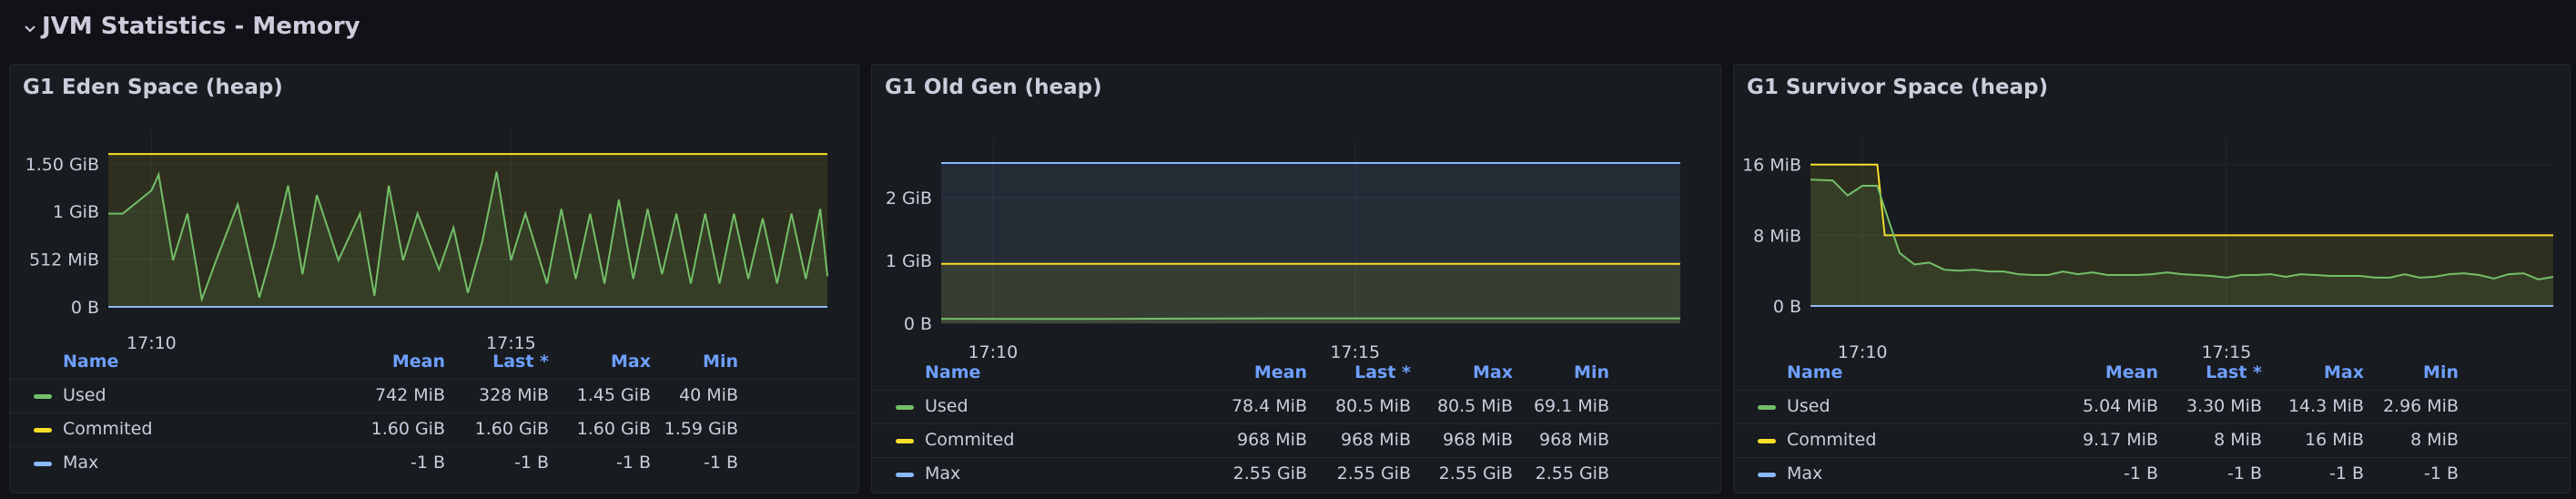 The image size is (2576, 499). I want to click on legend-row-used: Used 78.4 MiB 80.5 MiB 80.5 MiB 69.1 MiB, so click(1296, 406).